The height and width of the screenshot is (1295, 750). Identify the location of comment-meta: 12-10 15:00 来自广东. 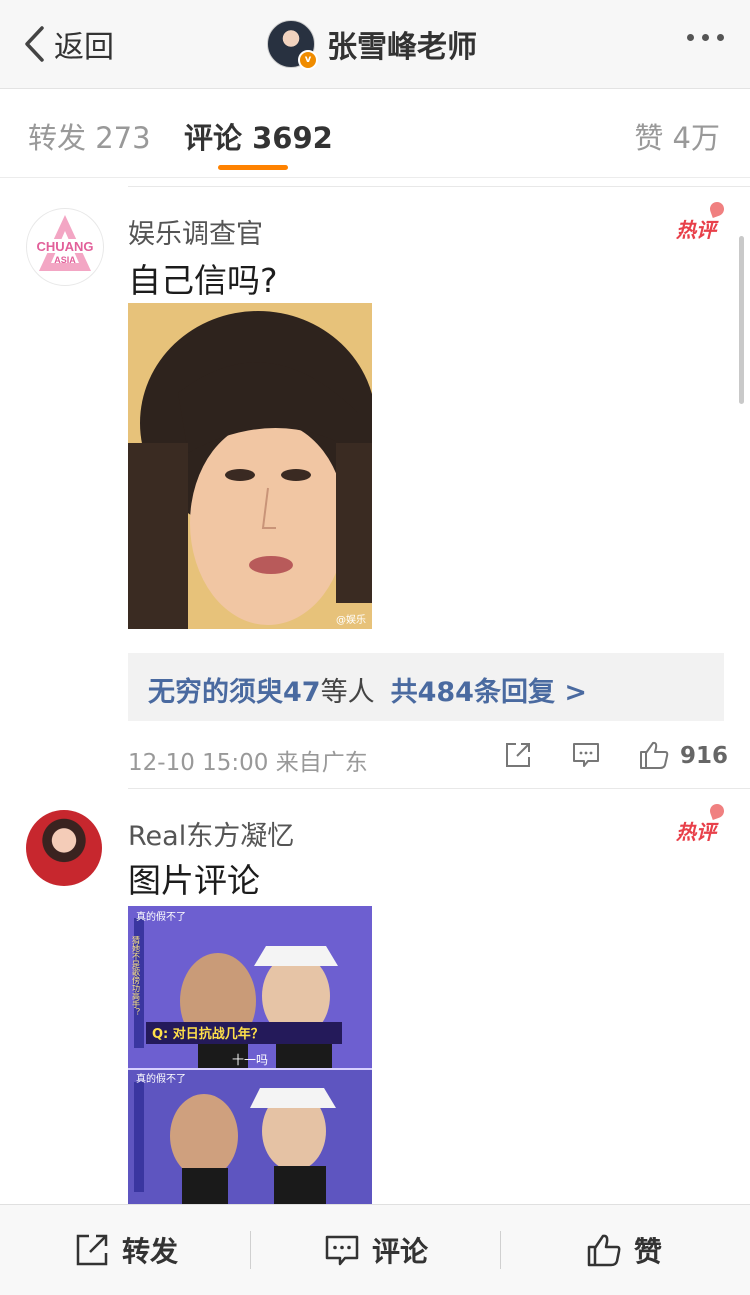
(248, 763).